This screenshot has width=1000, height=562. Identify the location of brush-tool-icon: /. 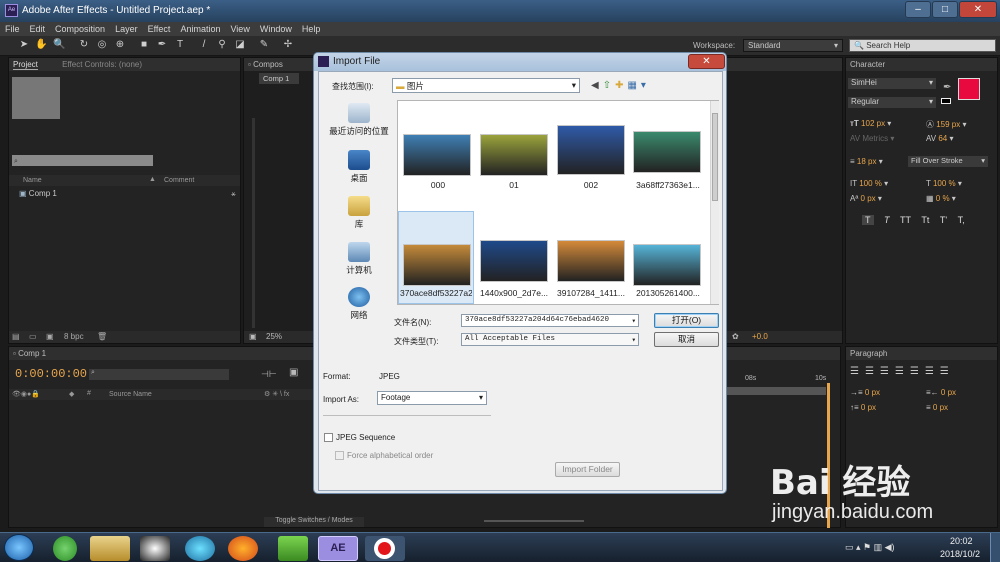
(204, 45).